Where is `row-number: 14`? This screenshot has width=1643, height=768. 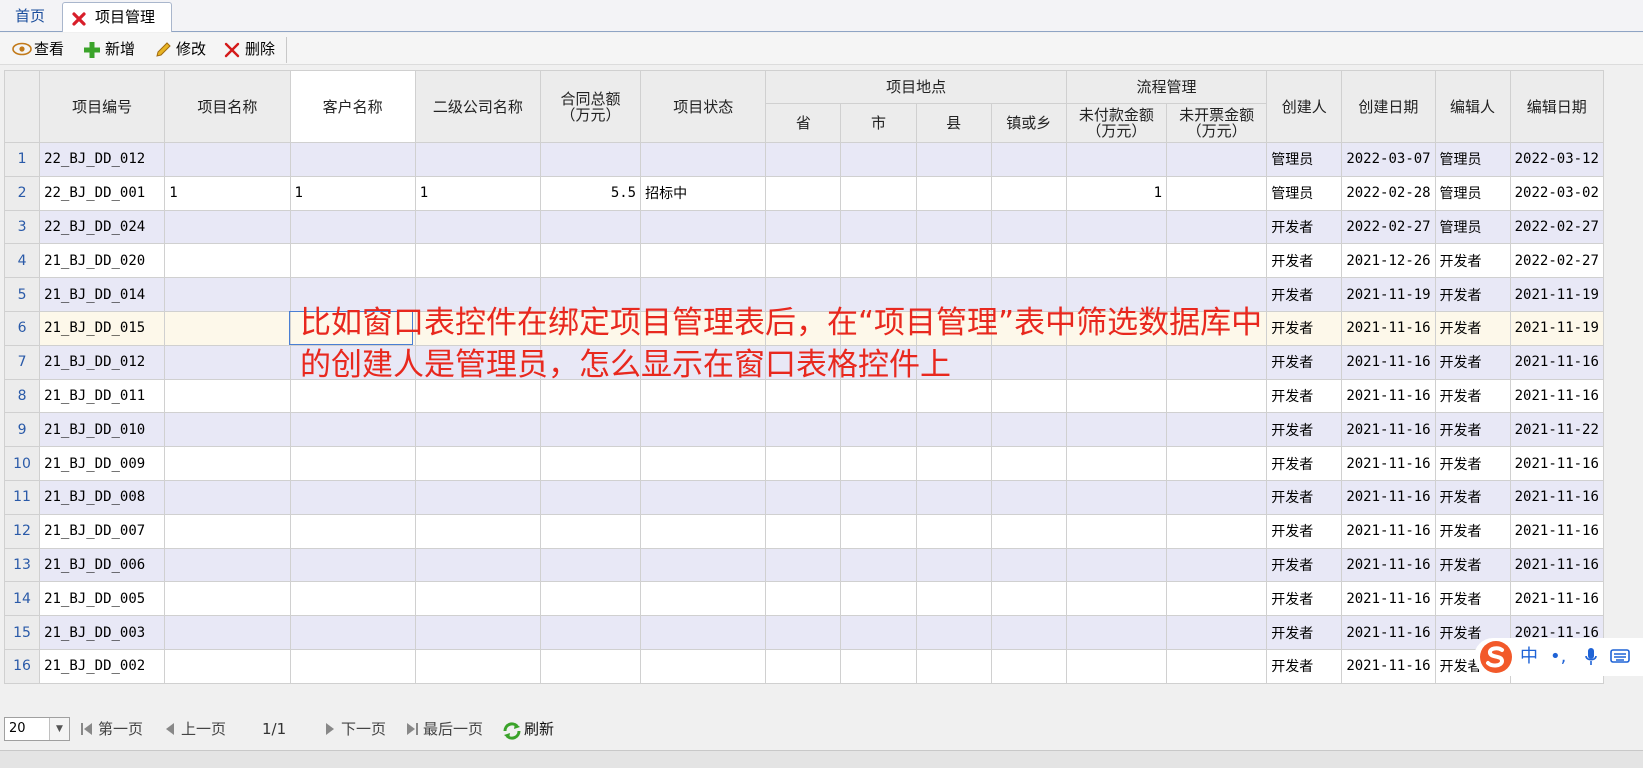
row-number: 14 is located at coordinates (22, 599).